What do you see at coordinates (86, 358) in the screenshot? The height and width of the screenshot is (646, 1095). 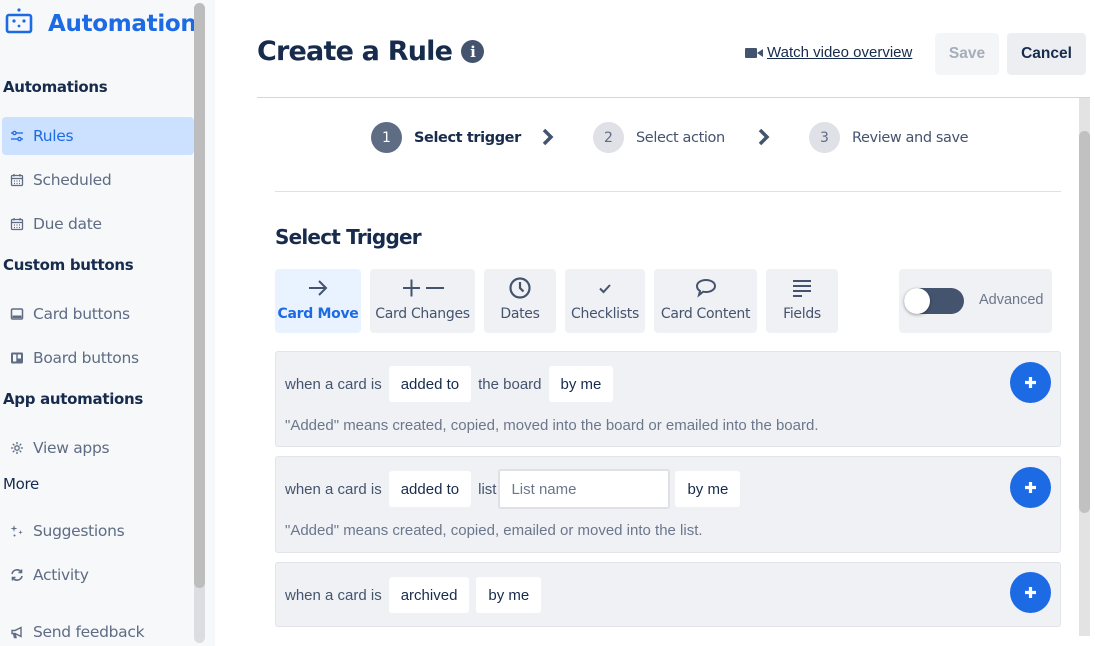 I see `sidebar-item-label: Board buttons` at bounding box center [86, 358].